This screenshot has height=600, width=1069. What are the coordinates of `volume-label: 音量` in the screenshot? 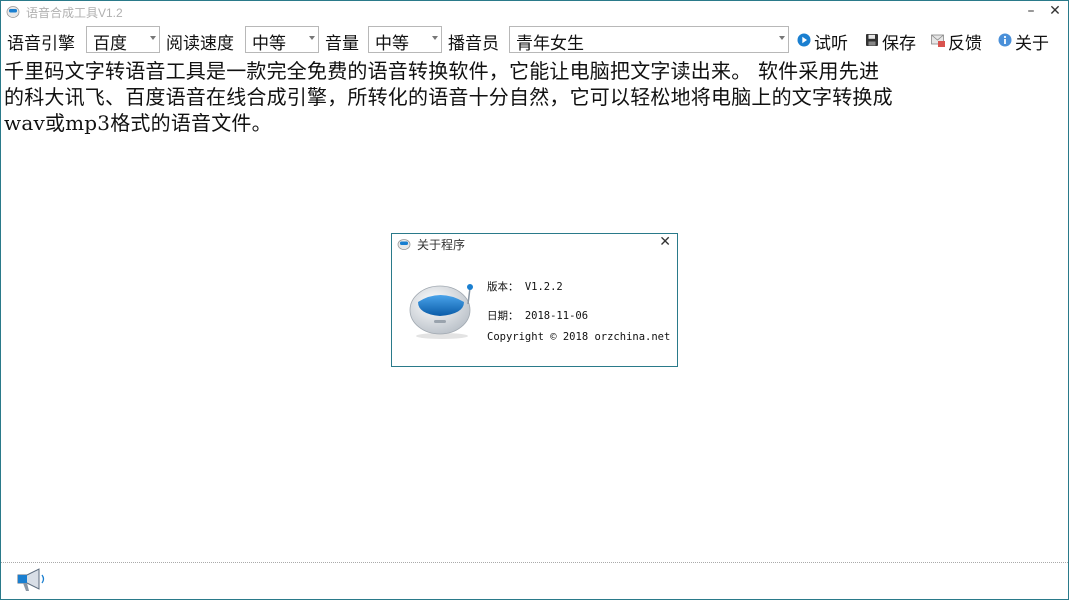 It's located at (342, 44).